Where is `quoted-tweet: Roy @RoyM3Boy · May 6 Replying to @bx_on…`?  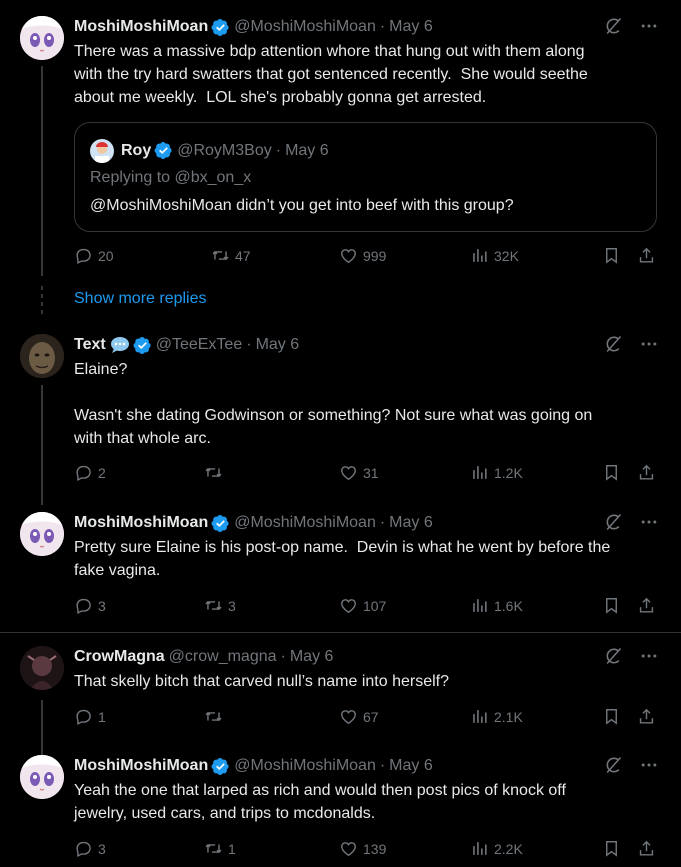
quoted-tweet: Roy @RoyM3Boy · May 6 Replying to @bx_on… is located at coordinates (365, 177).